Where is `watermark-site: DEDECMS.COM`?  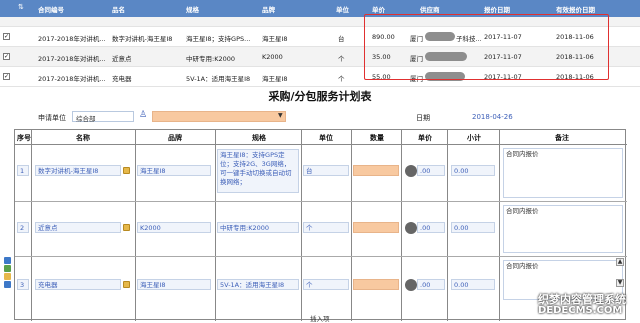
watermark-site: DEDECMS.COM is located at coordinates (580, 310).